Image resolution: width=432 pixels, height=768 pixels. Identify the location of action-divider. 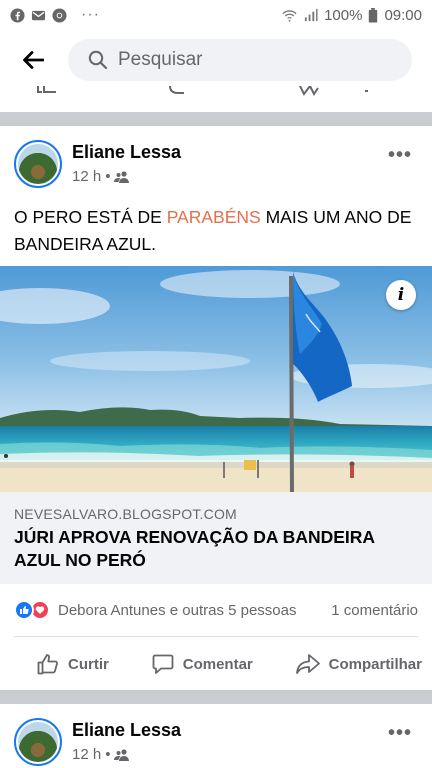
(216, 636).